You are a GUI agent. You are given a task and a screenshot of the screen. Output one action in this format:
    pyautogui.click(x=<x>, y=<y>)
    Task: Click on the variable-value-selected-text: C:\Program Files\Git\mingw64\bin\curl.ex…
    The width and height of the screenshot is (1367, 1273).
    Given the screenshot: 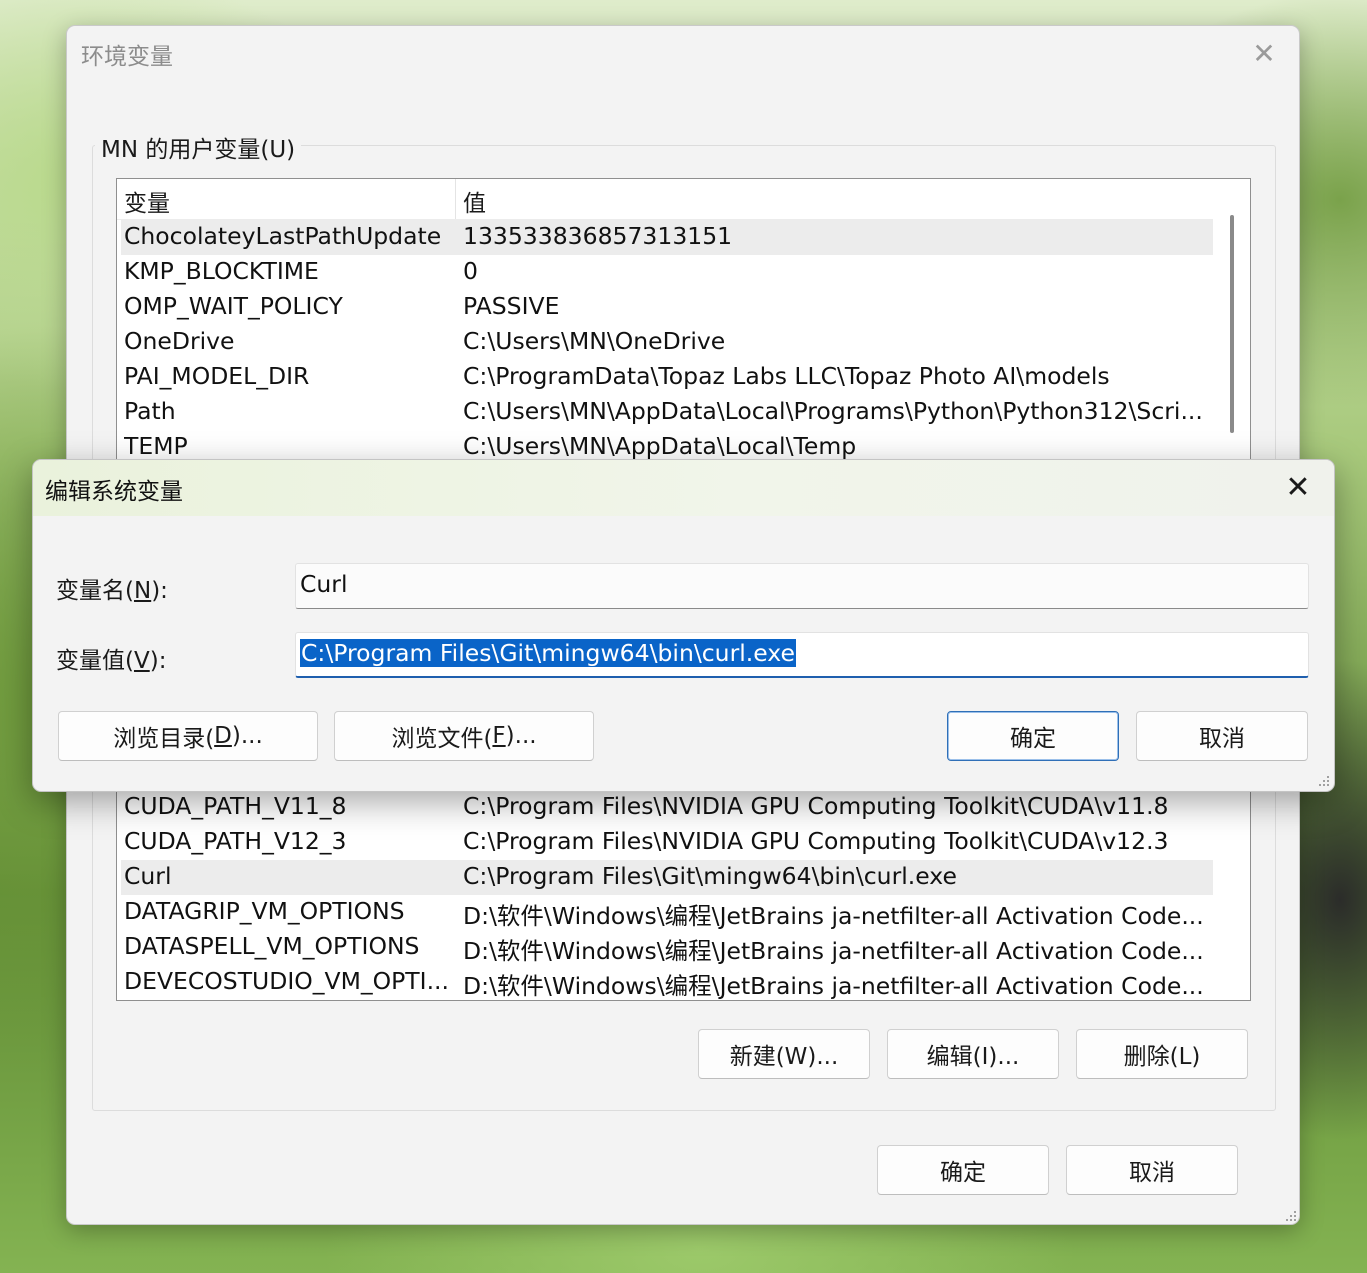 What is the action you would take?
    pyautogui.click(x=548, y=653)
    